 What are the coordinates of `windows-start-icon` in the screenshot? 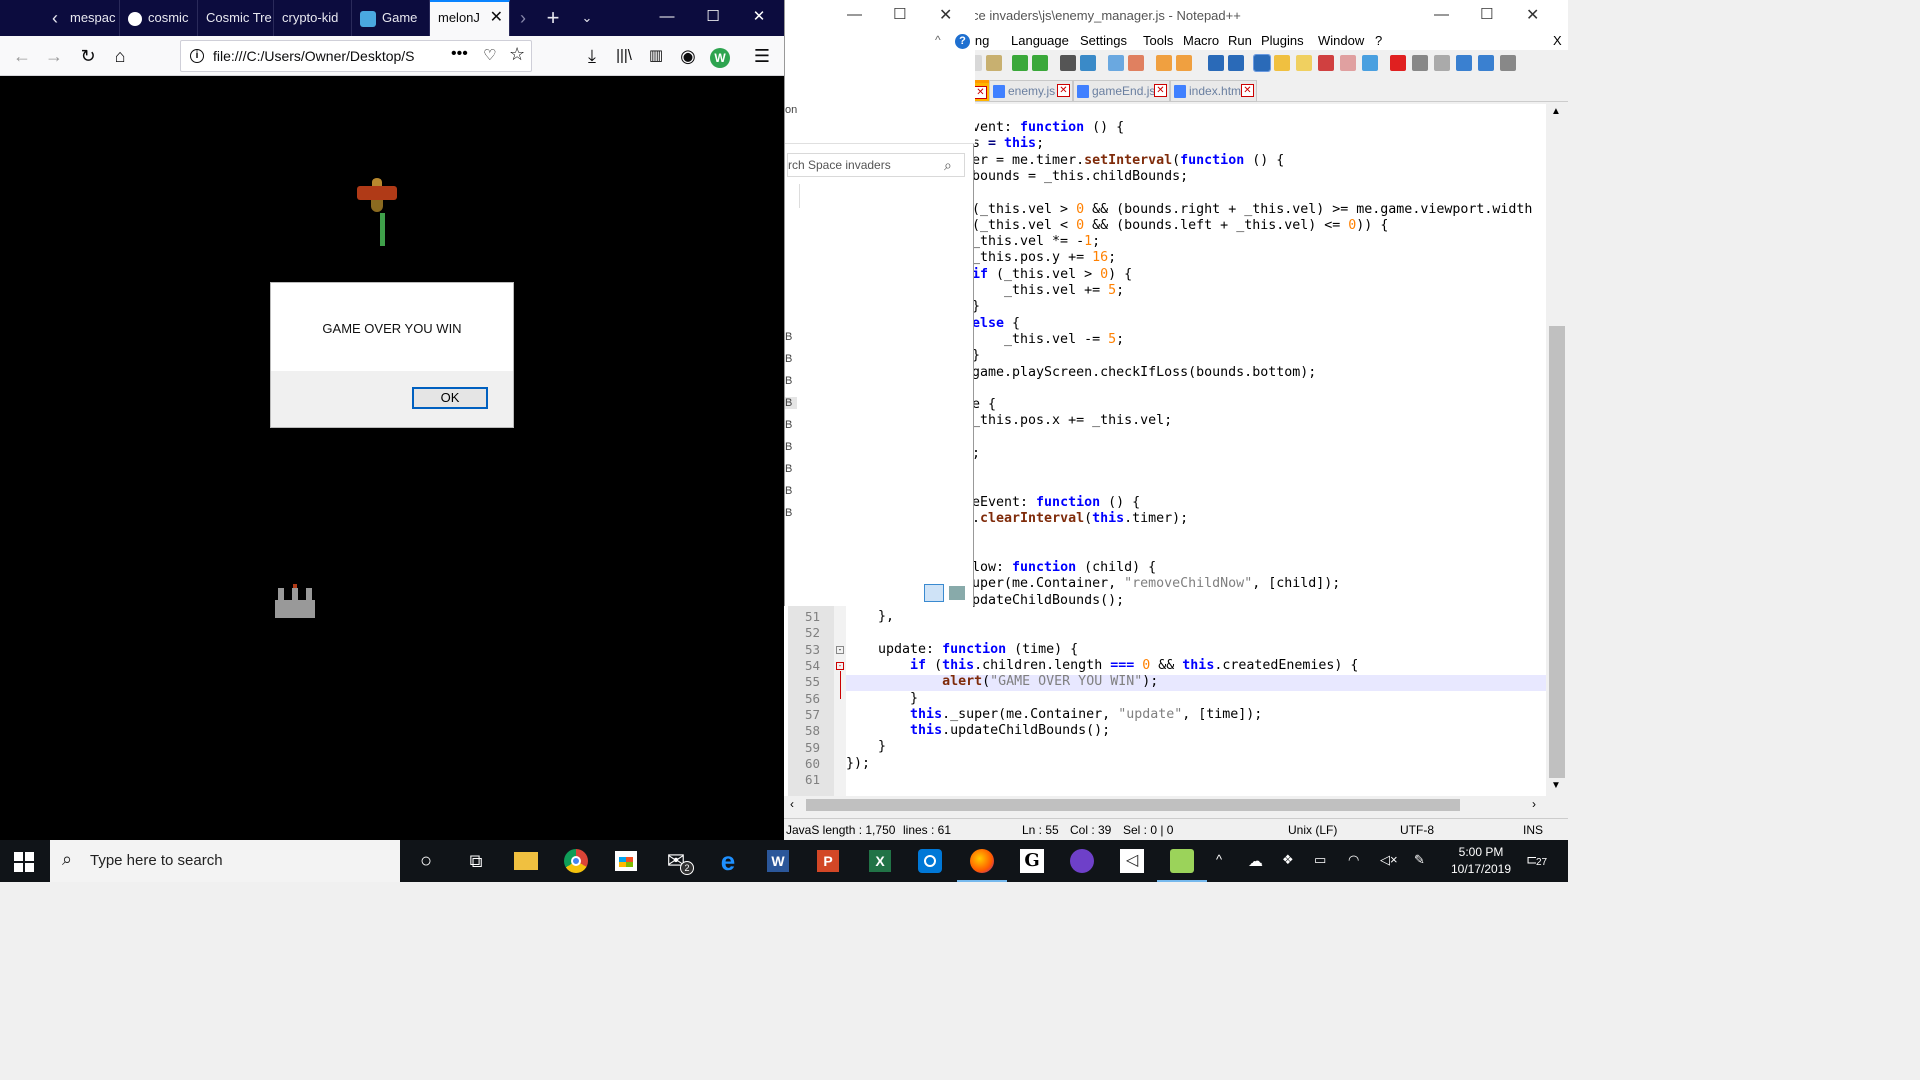 It's located at (24, 862).